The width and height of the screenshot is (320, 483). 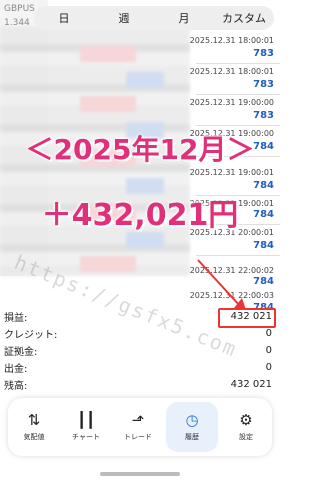 I want to click on nav-label: 設定, so click(x=246, y=437).